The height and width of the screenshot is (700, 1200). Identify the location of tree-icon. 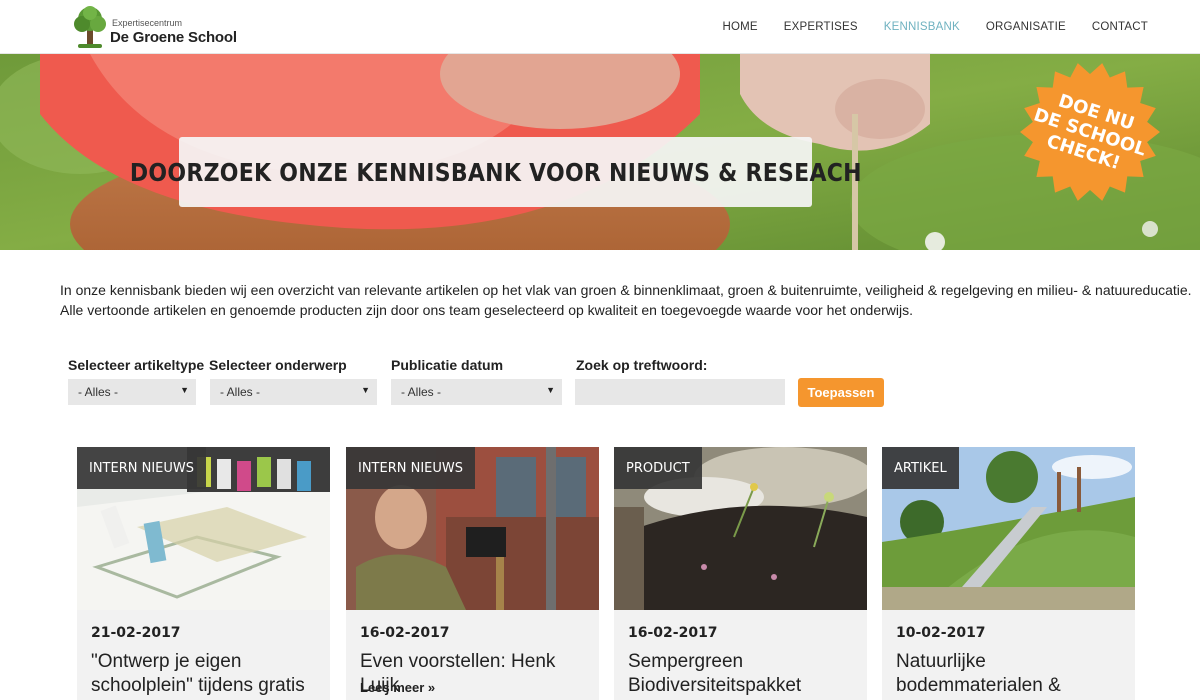
(90, 27).